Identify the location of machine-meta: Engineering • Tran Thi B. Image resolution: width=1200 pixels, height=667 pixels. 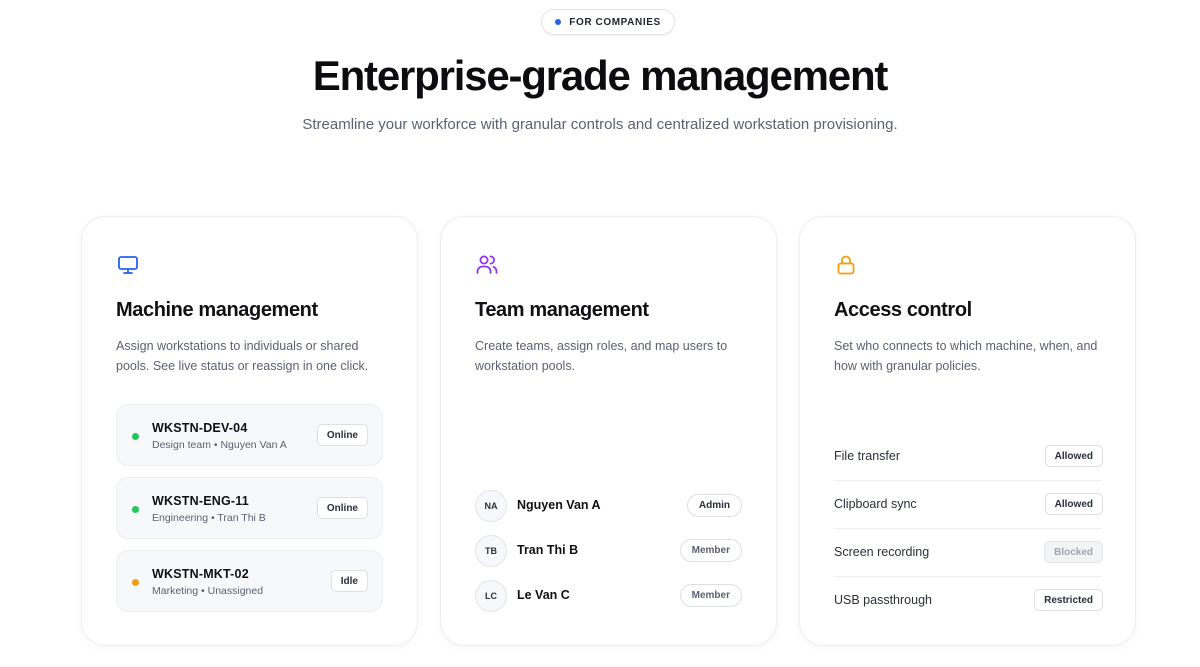
(209, 518).